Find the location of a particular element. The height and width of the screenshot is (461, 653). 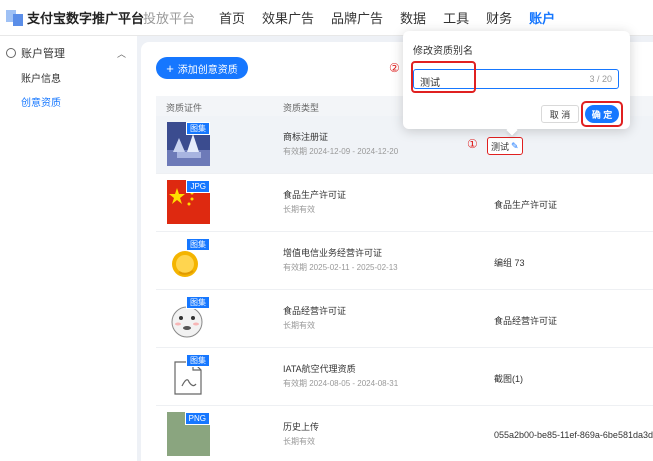

table-row: 图集 食品经营许可证 长期有效 食品经营许可证 is located at coordinates (404, 319).